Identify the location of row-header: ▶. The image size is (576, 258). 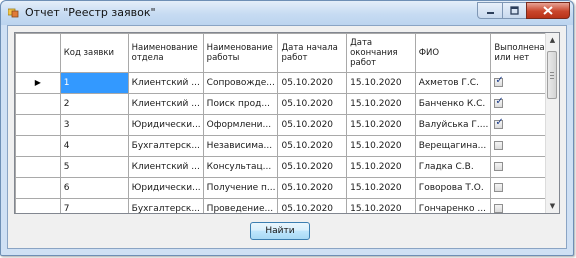
(38, 83).